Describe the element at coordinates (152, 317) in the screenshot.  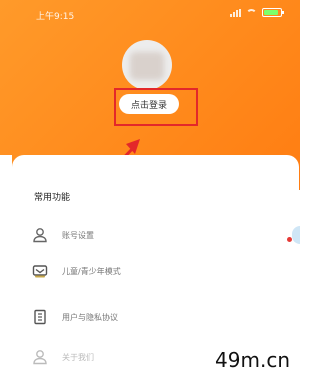
I see `menu-item-privacy-agreement: 用户与隐私协议` at that location.